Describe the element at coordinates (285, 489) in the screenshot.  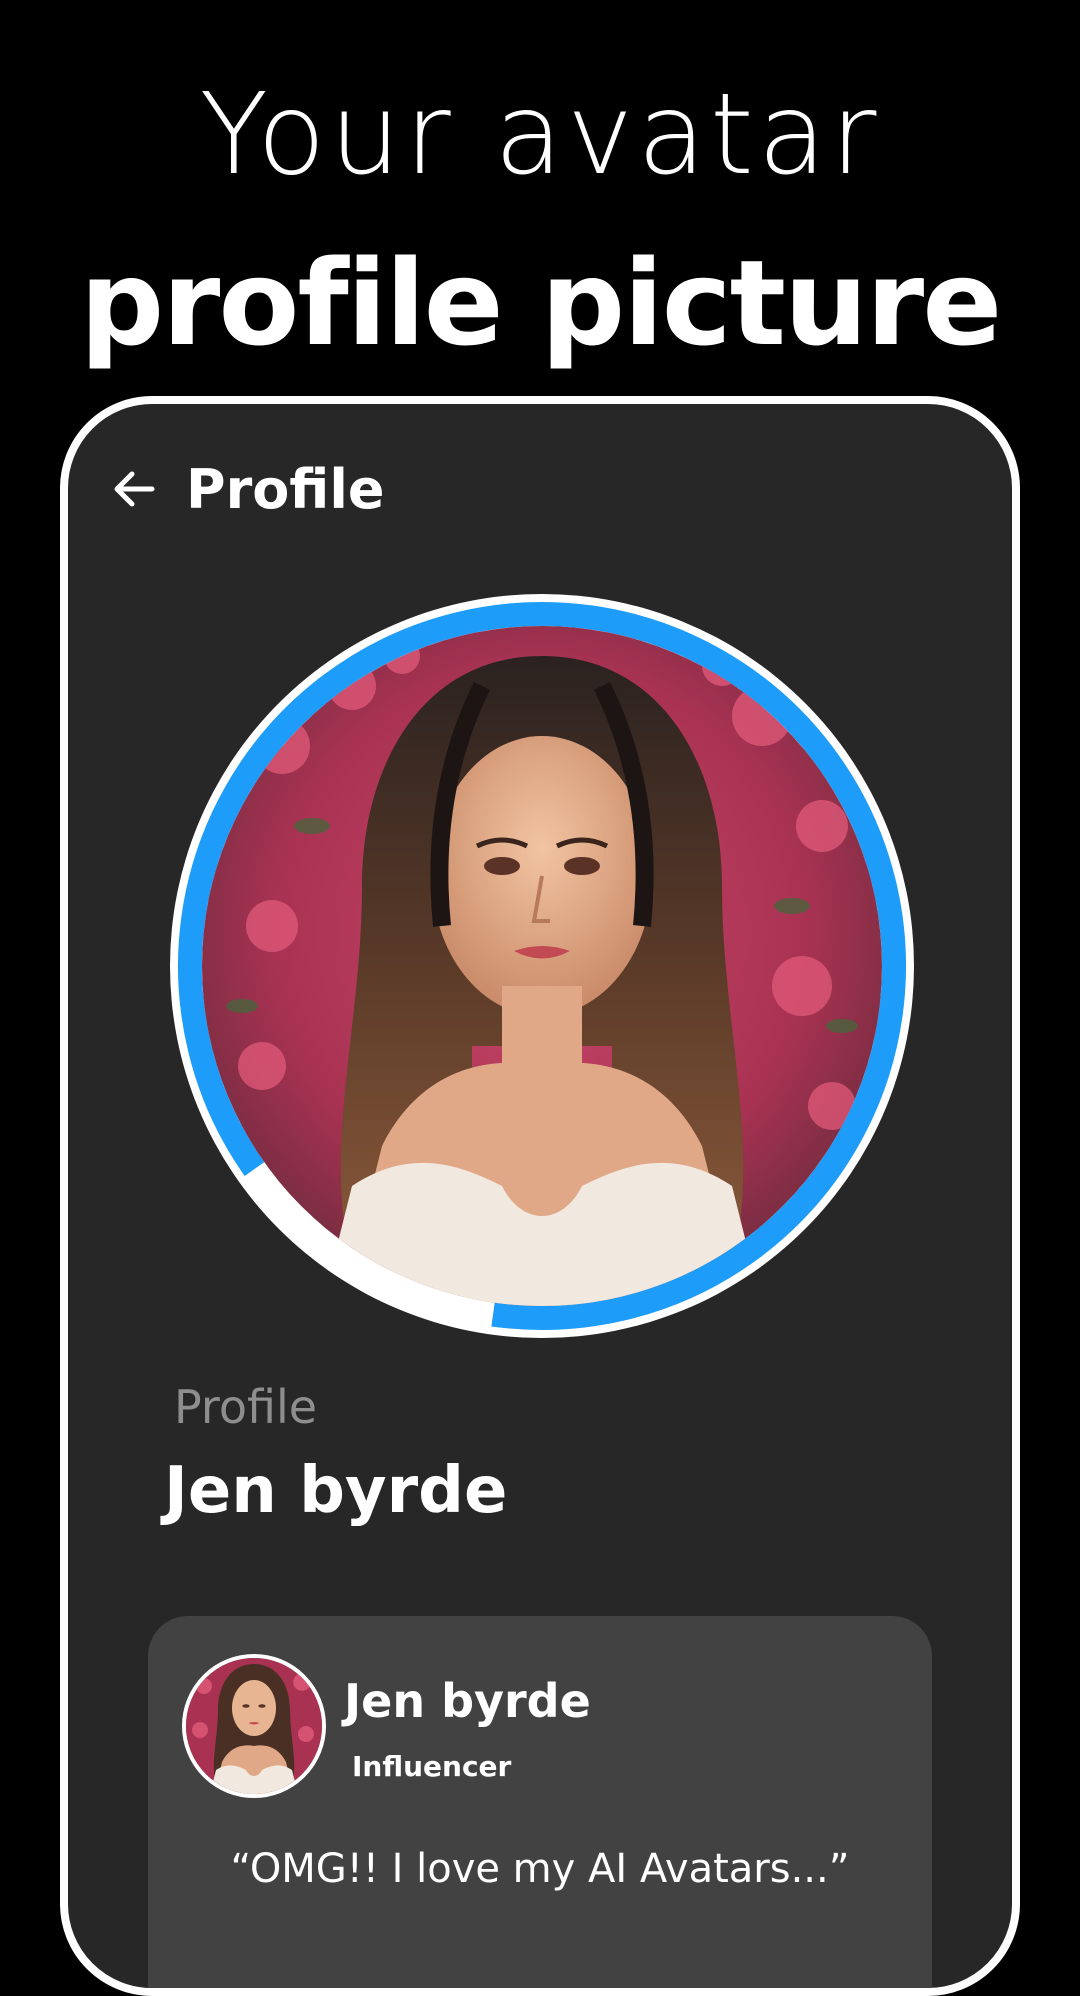
I see `page-title: Profile` at that location.